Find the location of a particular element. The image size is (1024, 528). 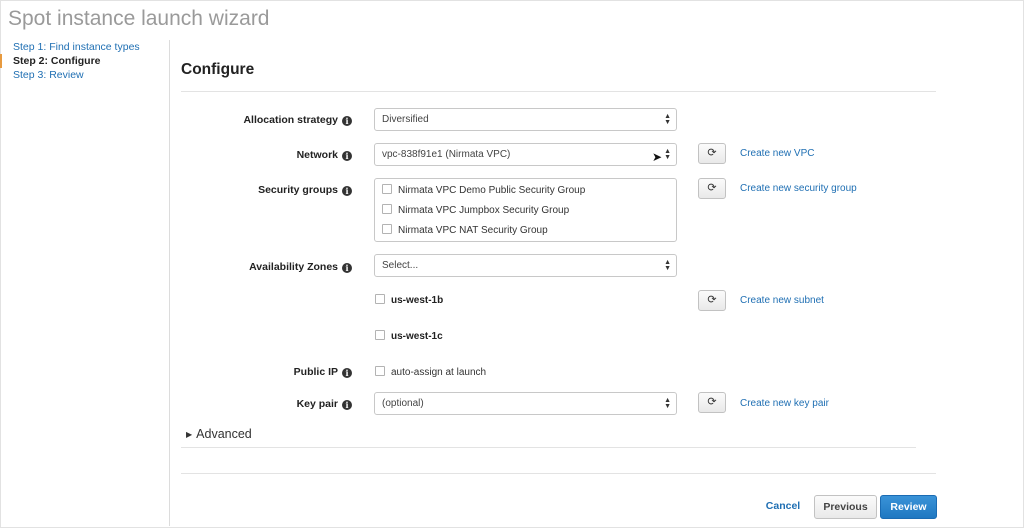

allocation-strategy-label: Allocation strategy i is located at coordinates (297, 120).